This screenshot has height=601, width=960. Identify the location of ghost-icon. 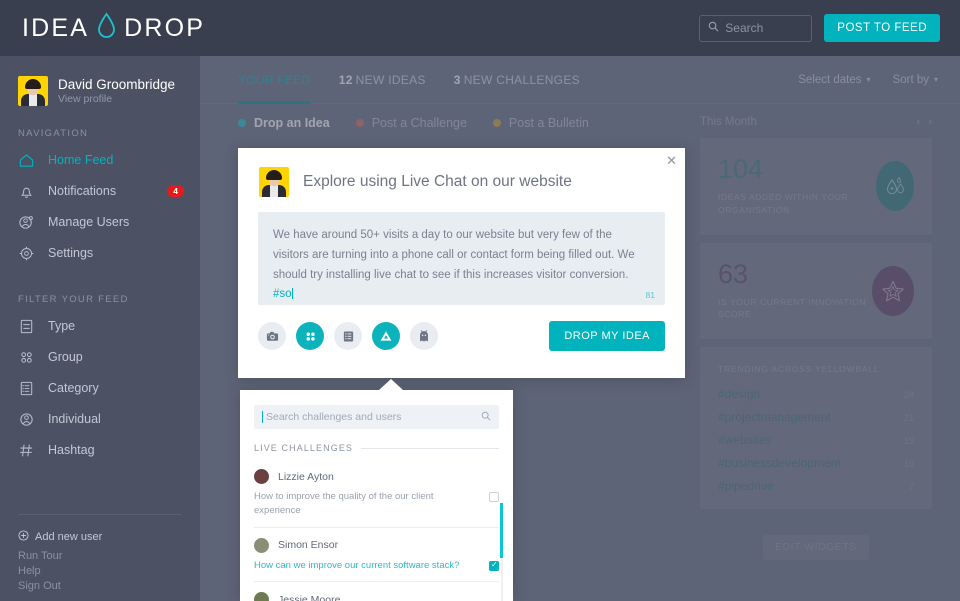
(424, 336).